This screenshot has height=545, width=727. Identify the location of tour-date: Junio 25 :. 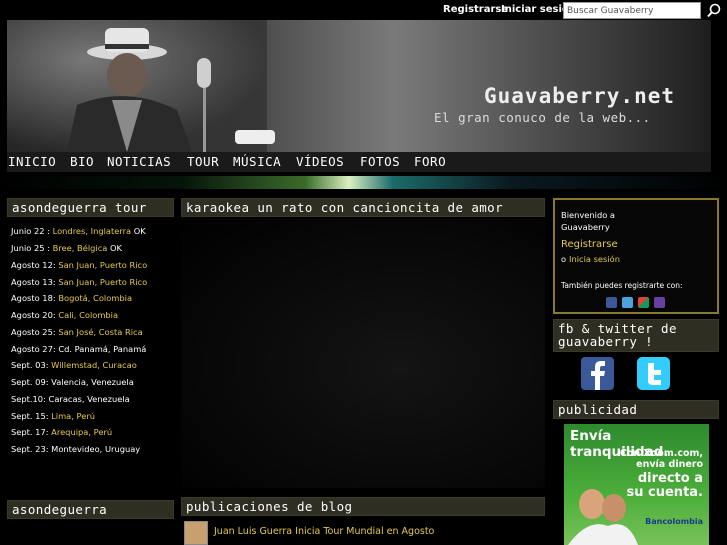
(30, 248).